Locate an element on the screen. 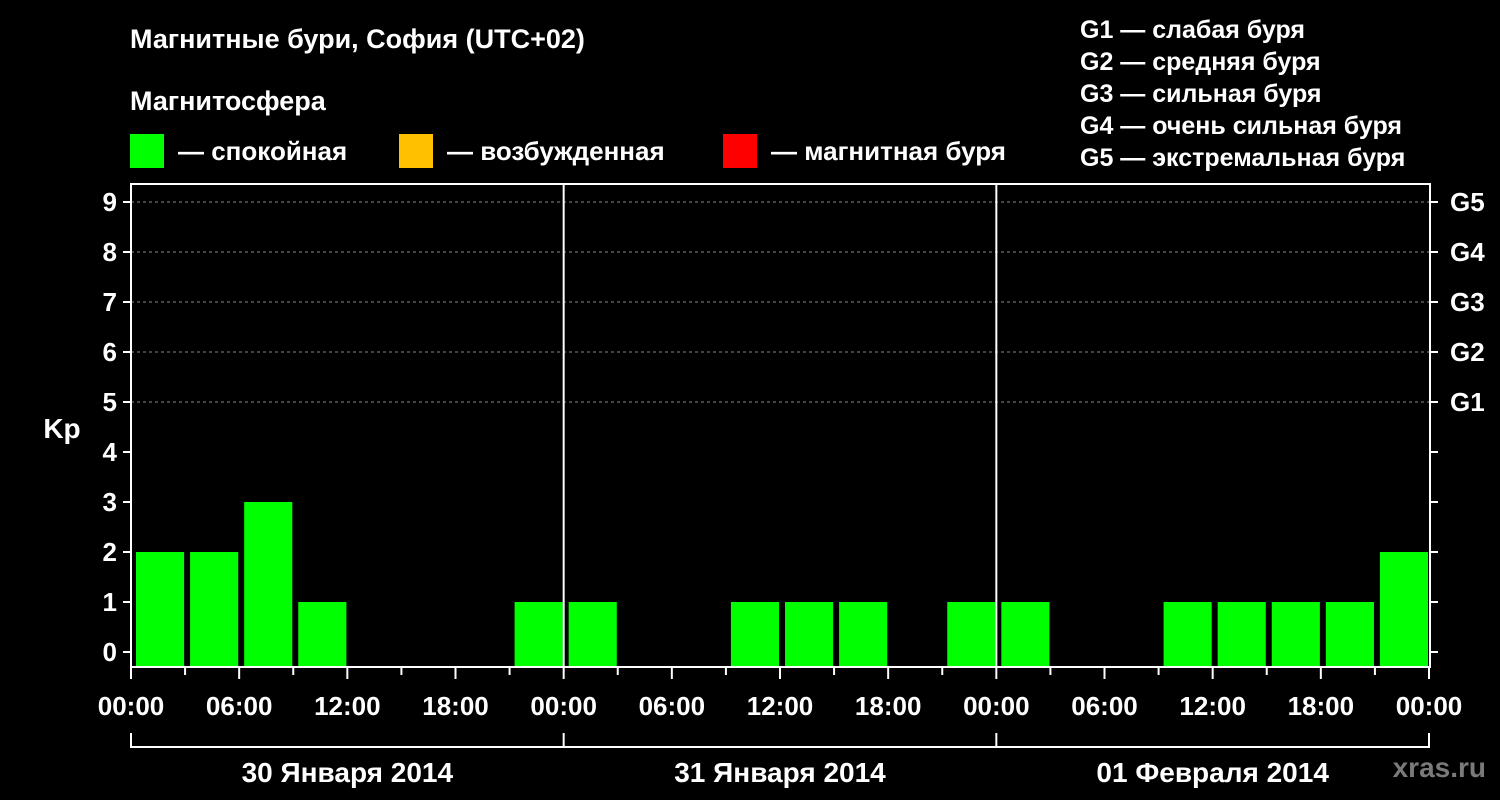 The image size is (1500, 800). g-tick-label: G3 is located at coordinates (1467, 302).